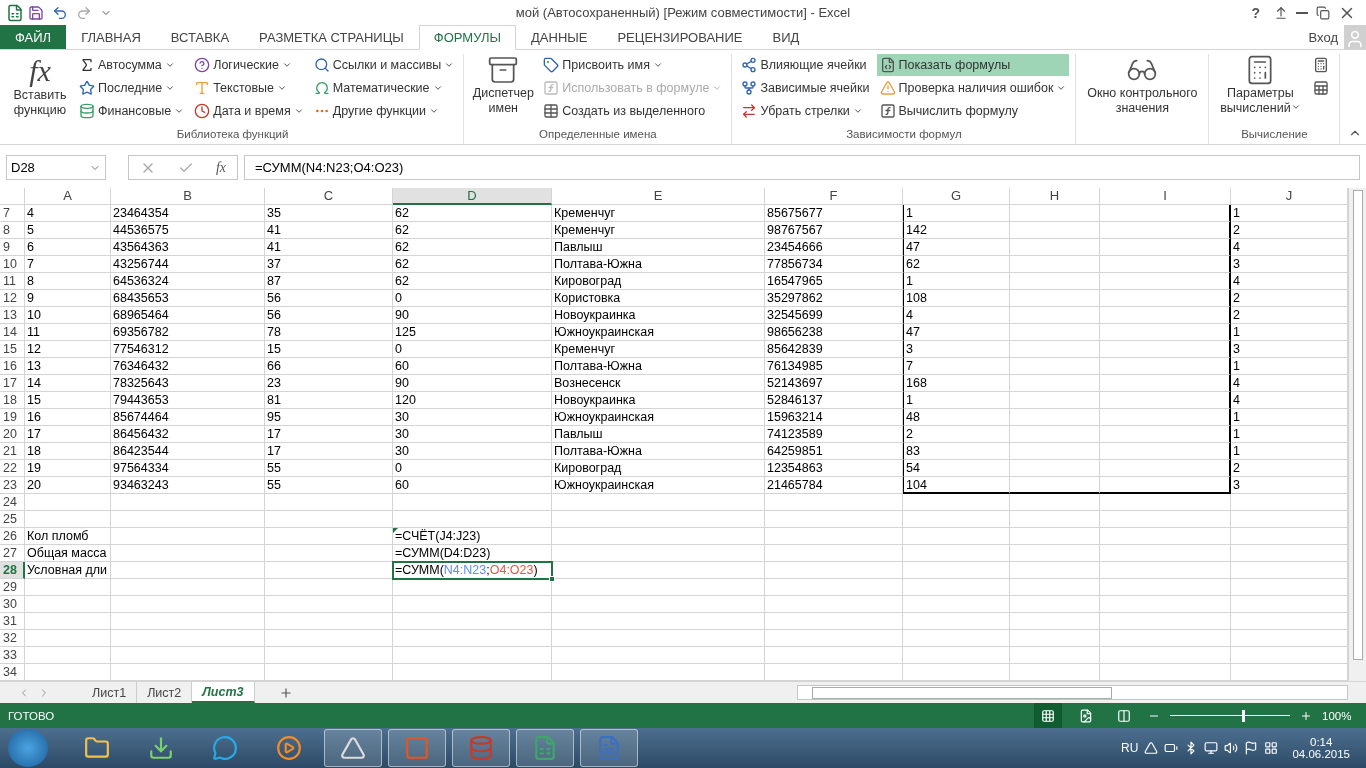 This screenshot has width=1366, height=768. Describe the element at coordinates (12, 621) in the screenshot. I see `row-header: 31` at that location.